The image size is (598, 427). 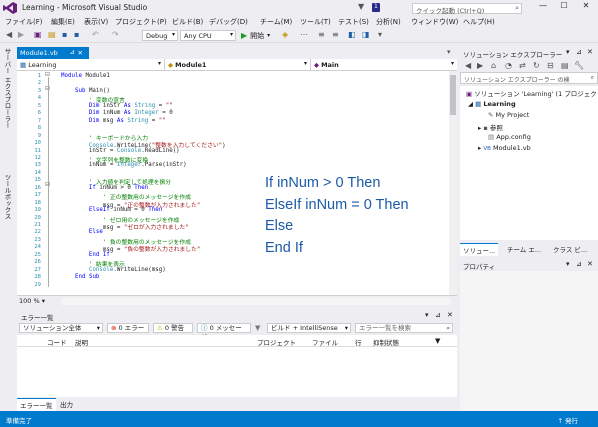 What do you see at coordinates (508, 65) in the screenshot?
I see `history-icon: ◔` at bounding box center [508, 65].